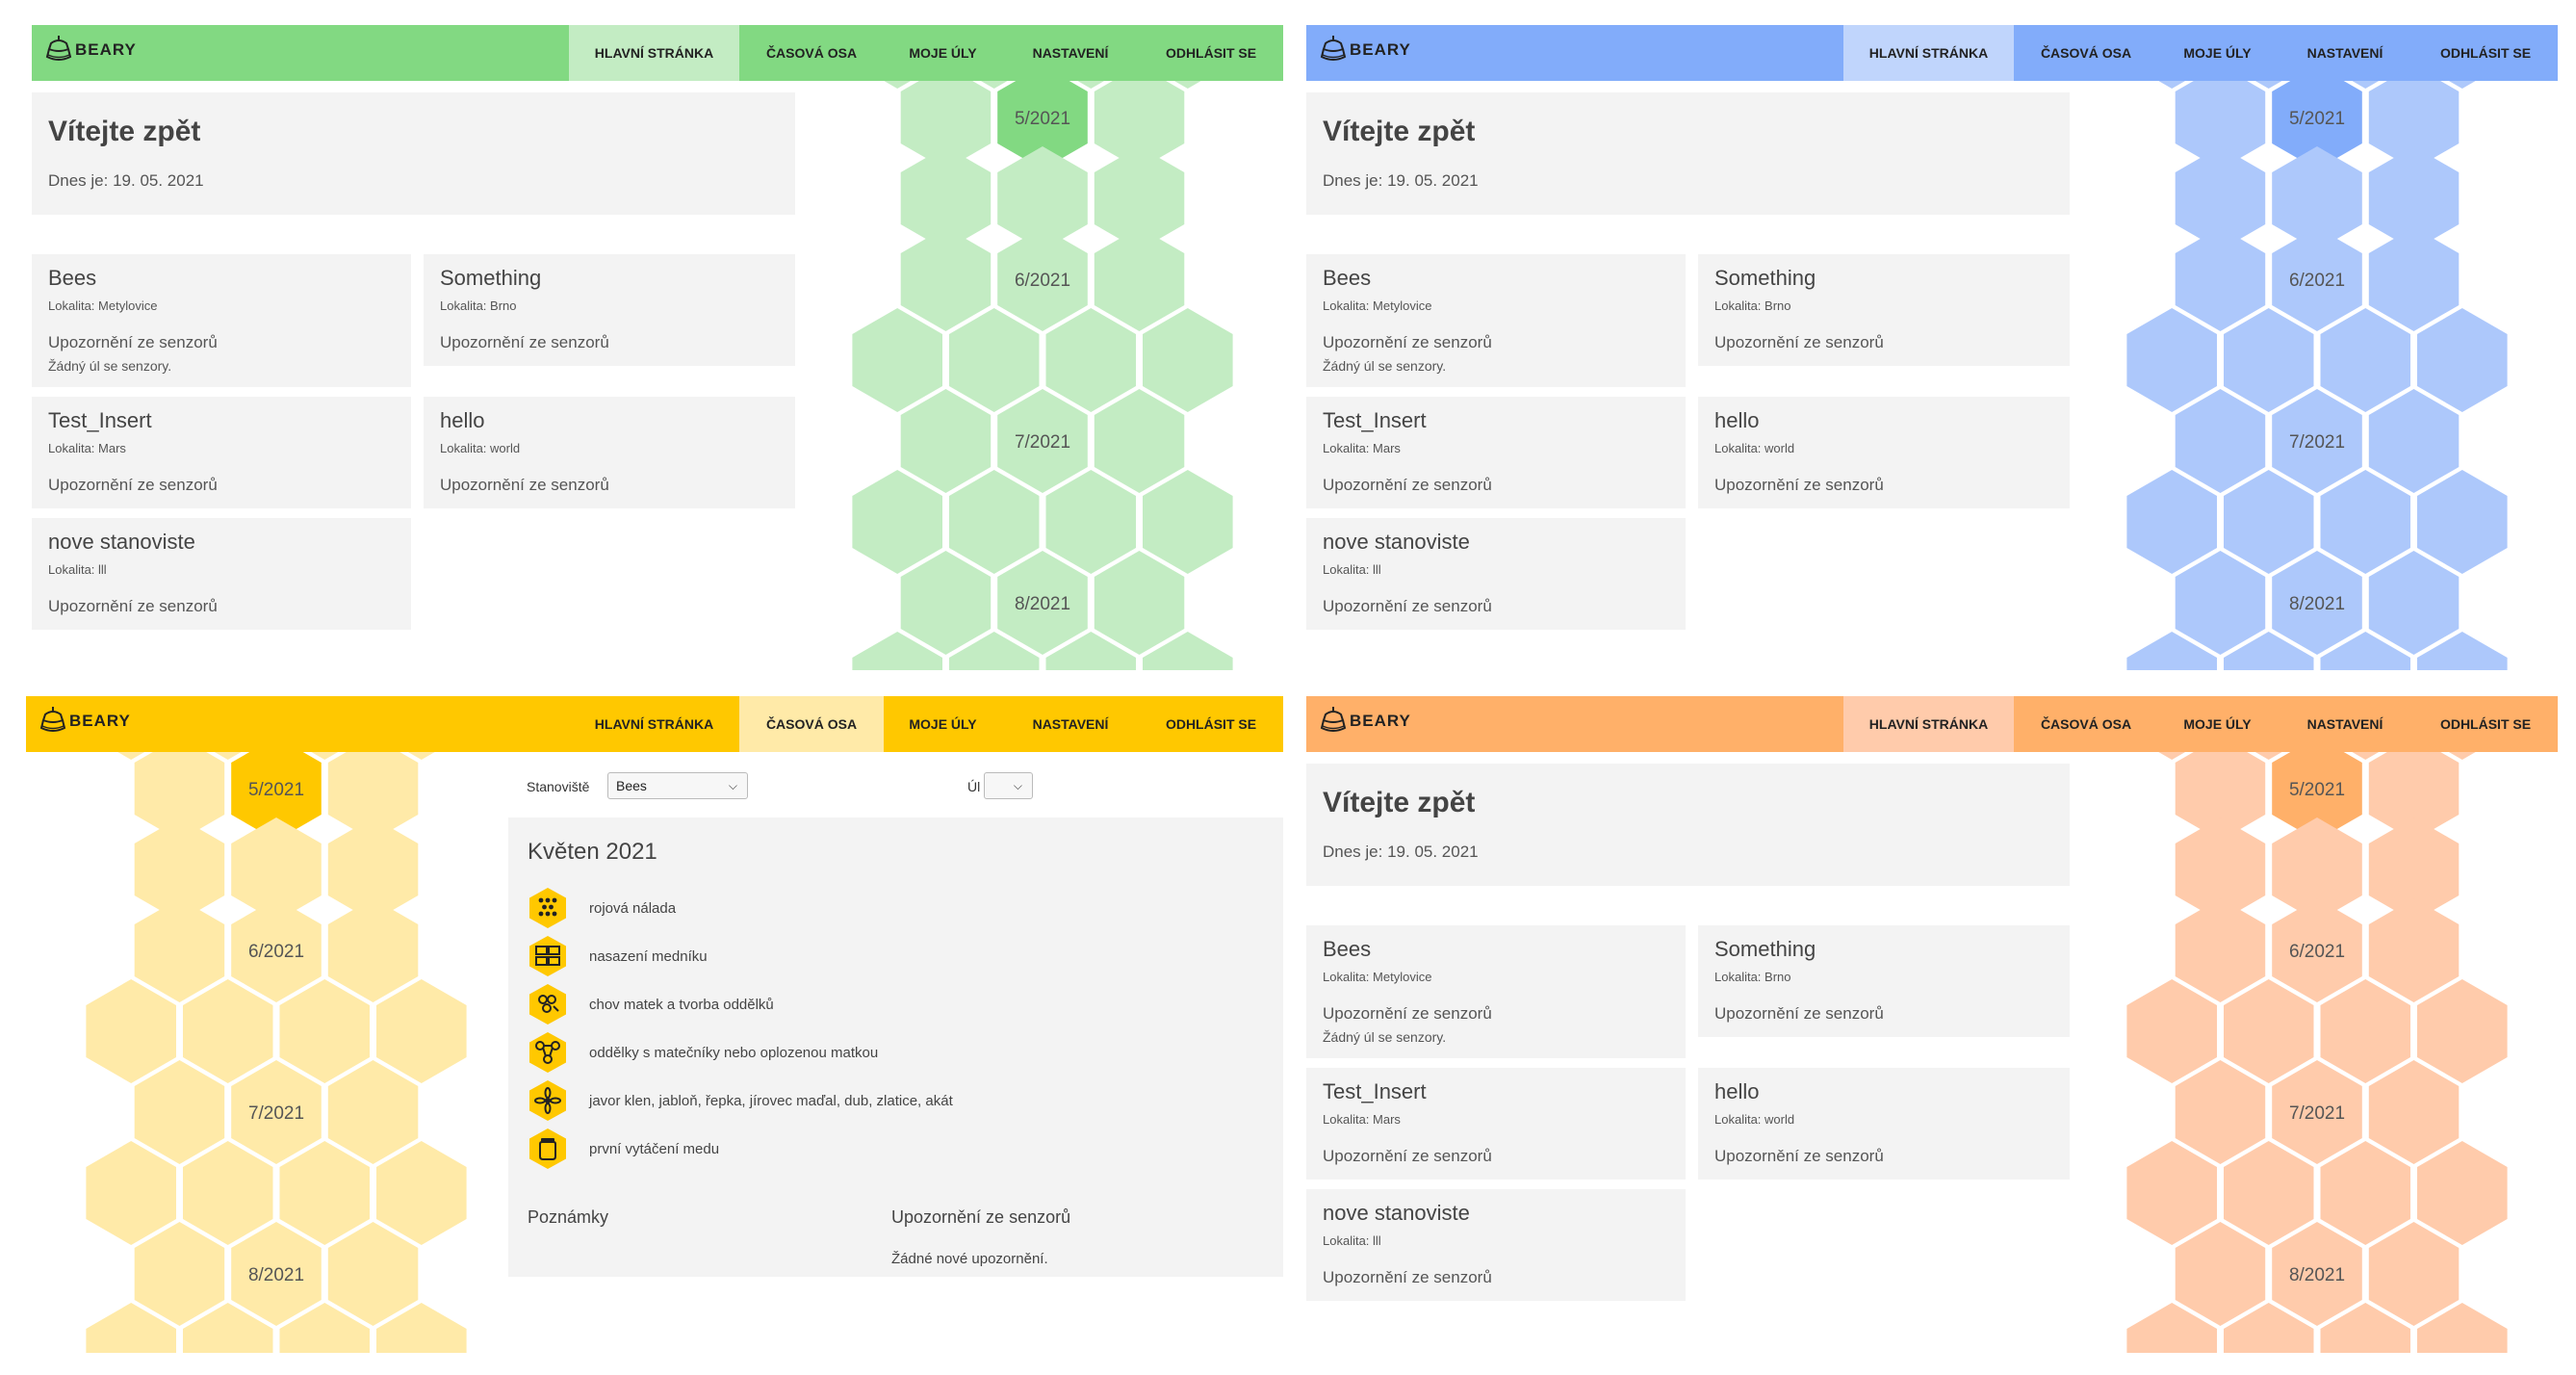 The height and width of the screenshot is (1375, 2576). Describe the element at coordinates (1018, 785) in the screenshot. I see `chevron-down-icon: ⌵` at that location.